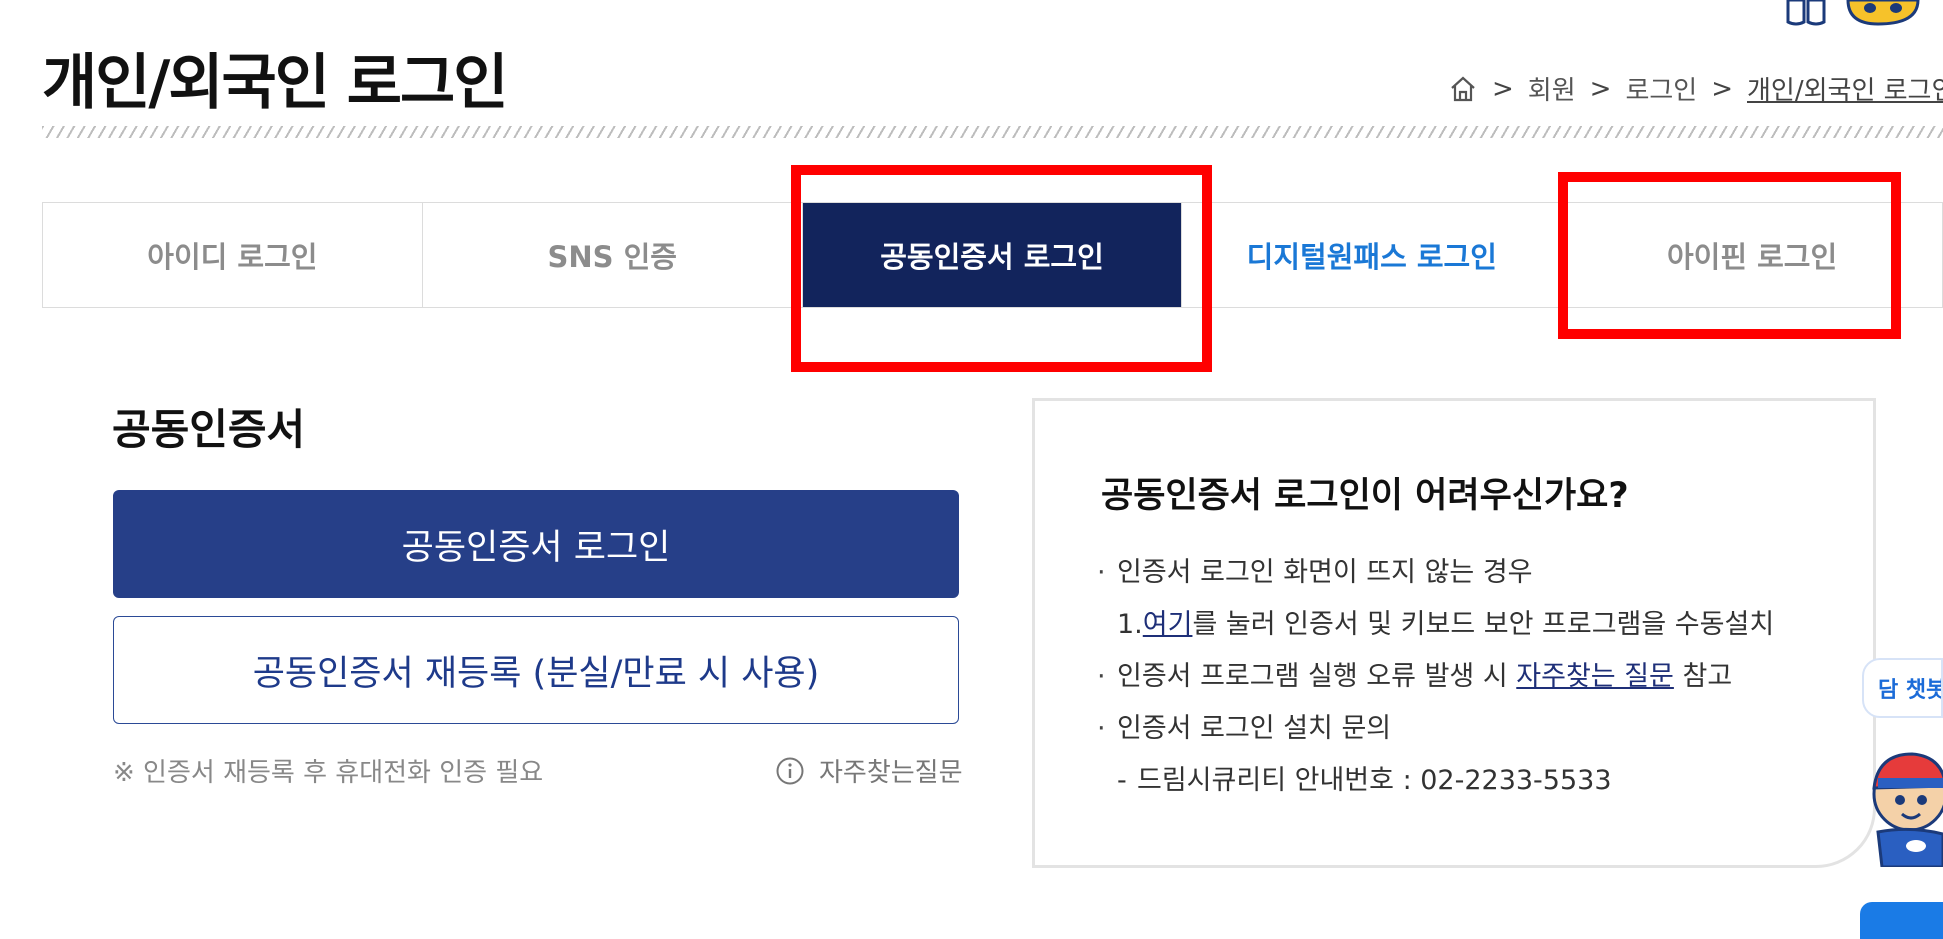  I want to click on help-text: 인증서 로그인 화면이 뜨지 않는 경우, so click(1325, 572).